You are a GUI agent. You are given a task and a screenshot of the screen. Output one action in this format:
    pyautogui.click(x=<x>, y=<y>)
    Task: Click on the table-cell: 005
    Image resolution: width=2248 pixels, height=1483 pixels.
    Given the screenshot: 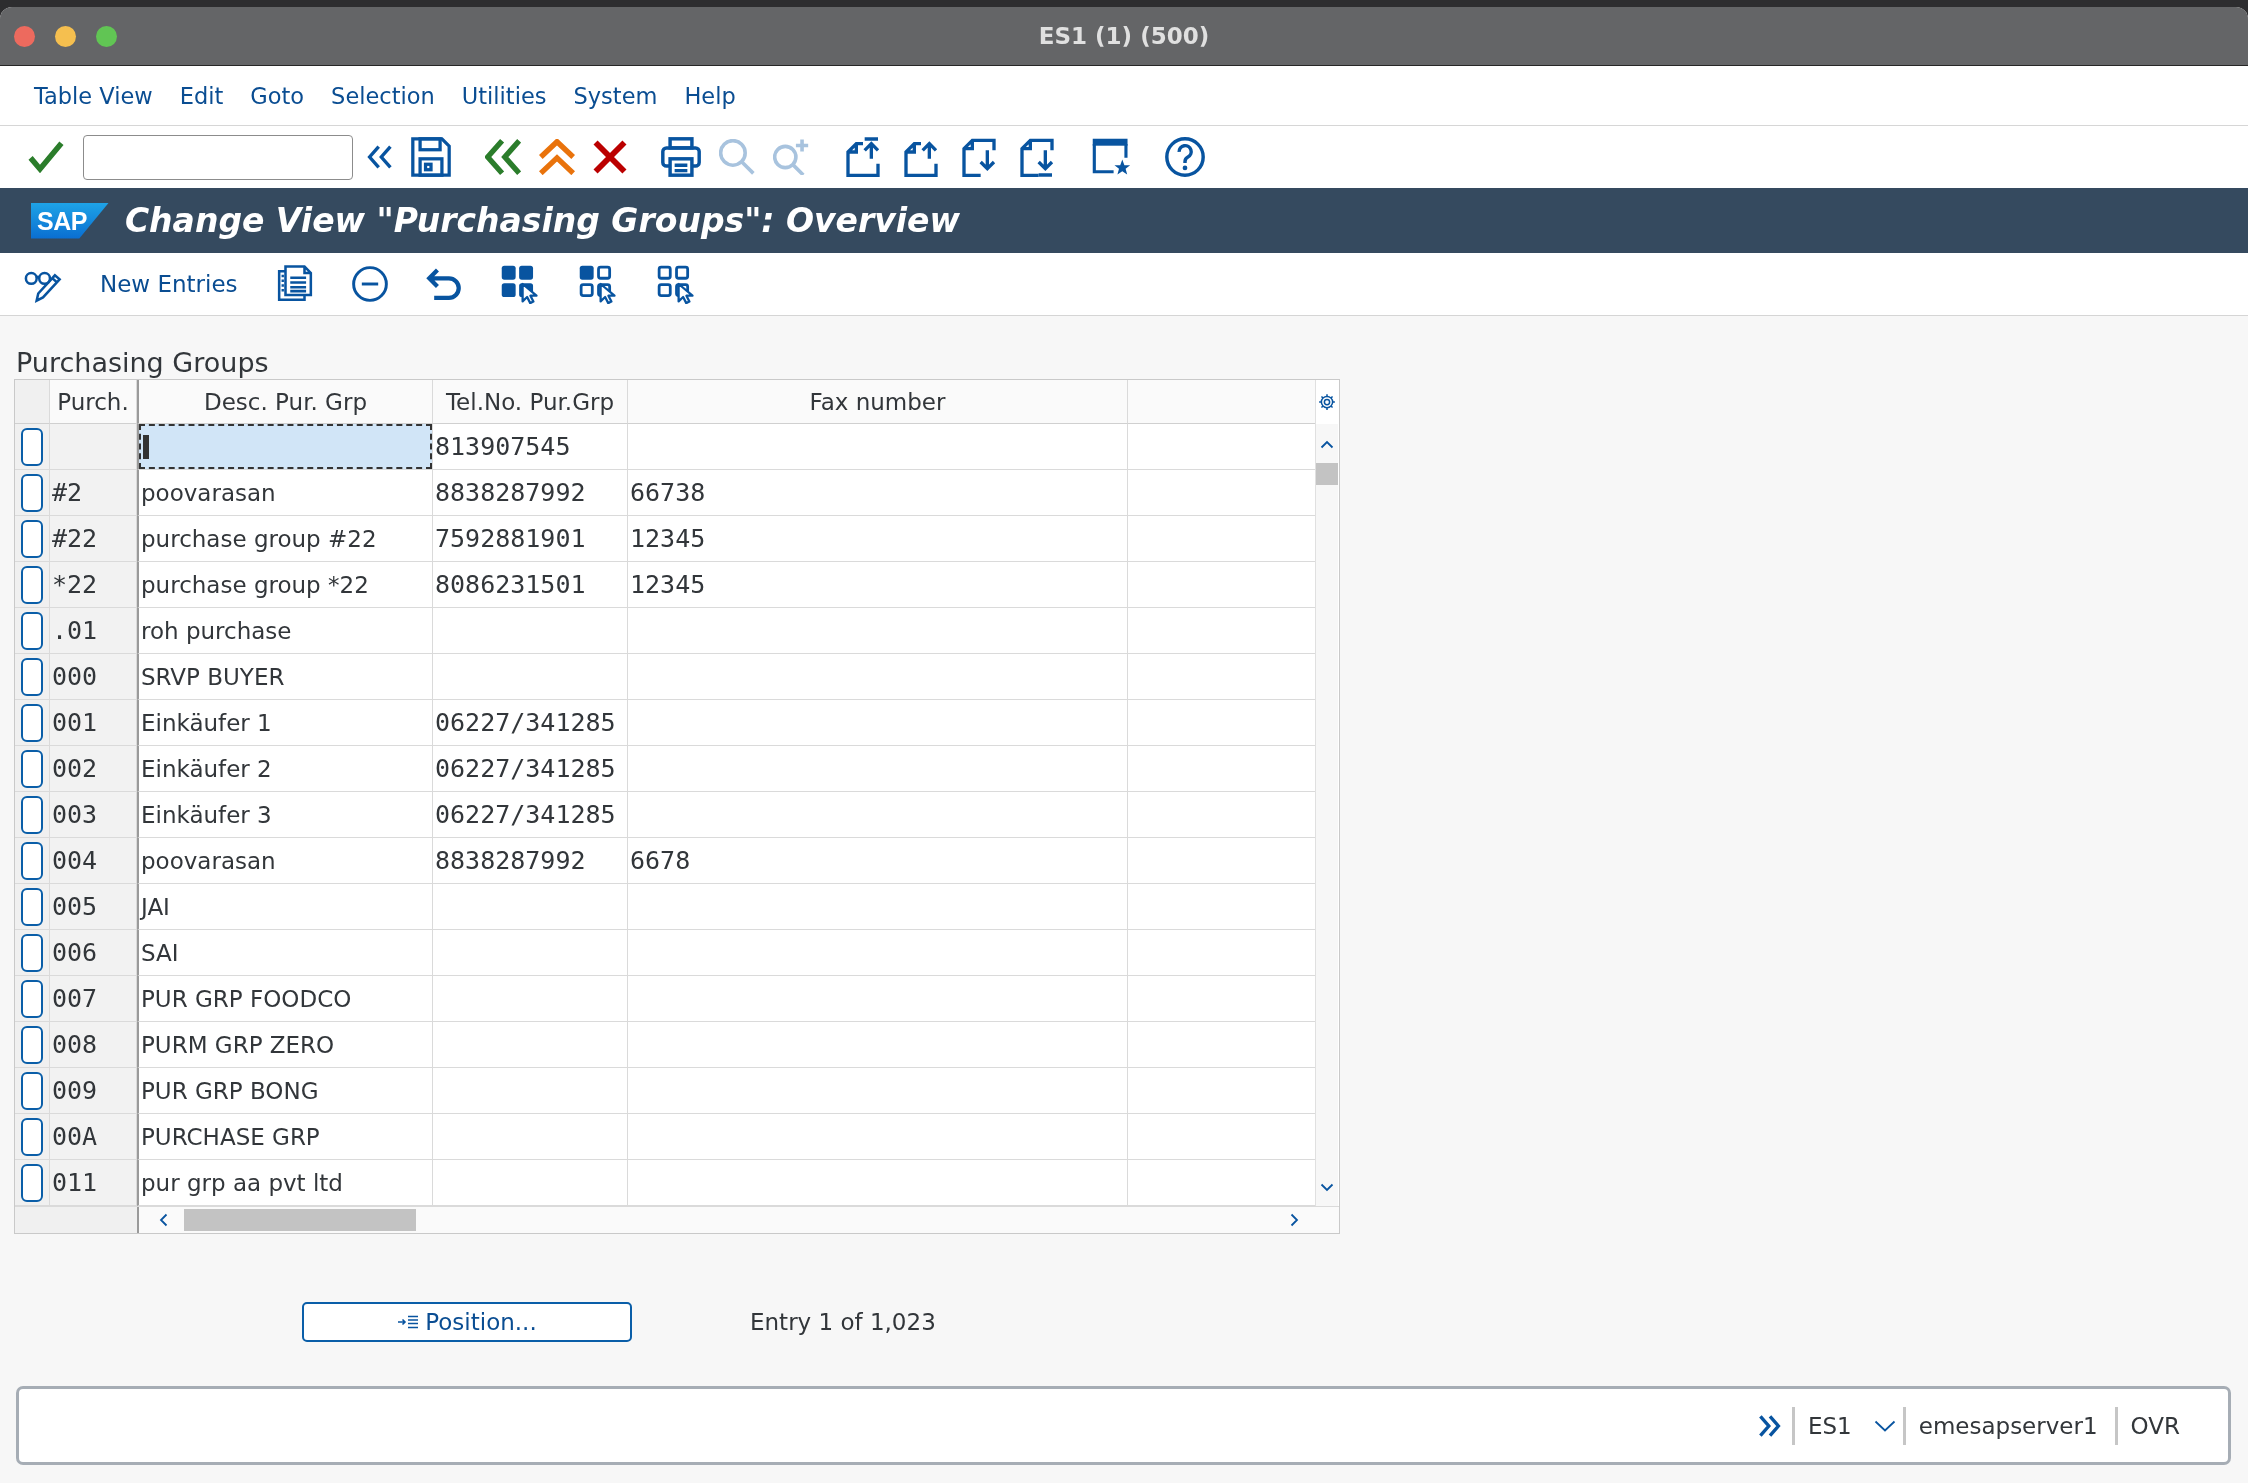 What is the action you would take?
    pyautogui.click(x=93, y=907)
    